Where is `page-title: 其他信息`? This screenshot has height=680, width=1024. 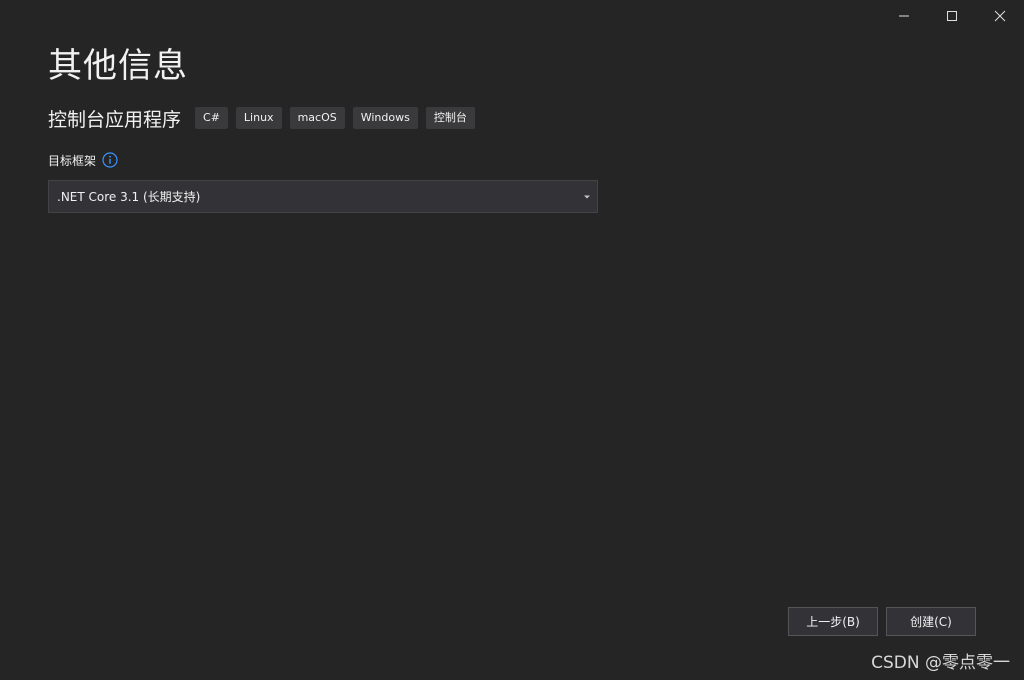
page-title: 其他信息 is located at coordinates (118, 66).